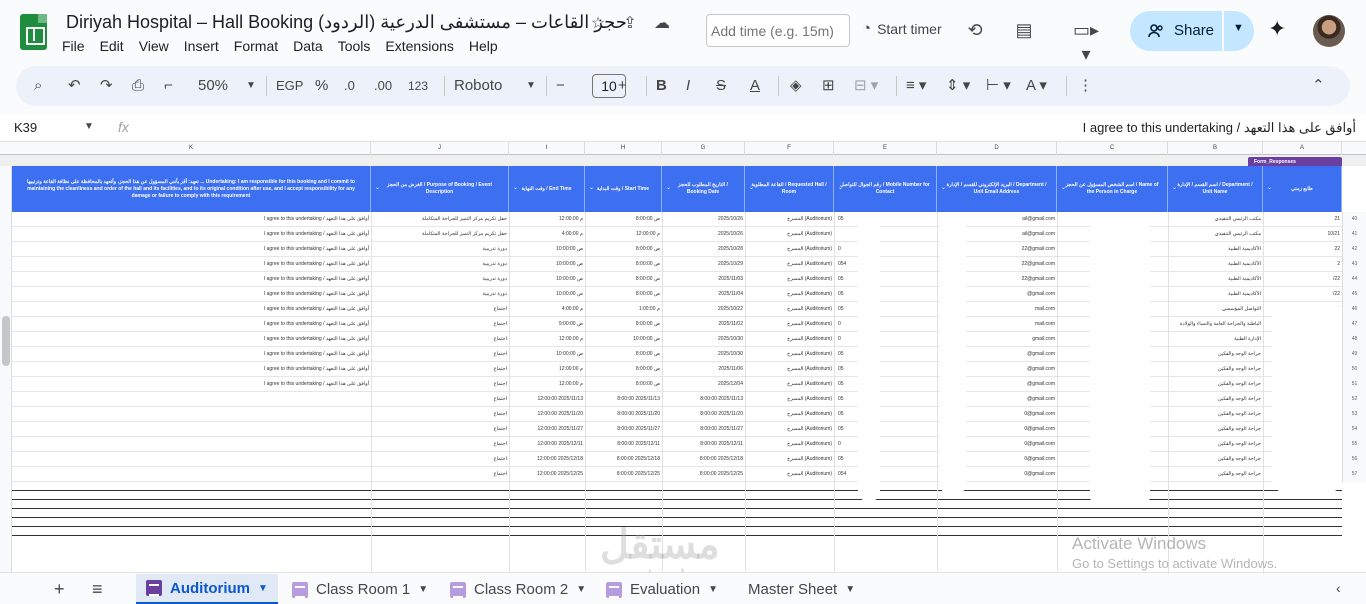 Image resolution: width=1366 pixels, height=604 pixels. I want to click on tab-evaluation: Evaluation ▼, so click(662, 589).